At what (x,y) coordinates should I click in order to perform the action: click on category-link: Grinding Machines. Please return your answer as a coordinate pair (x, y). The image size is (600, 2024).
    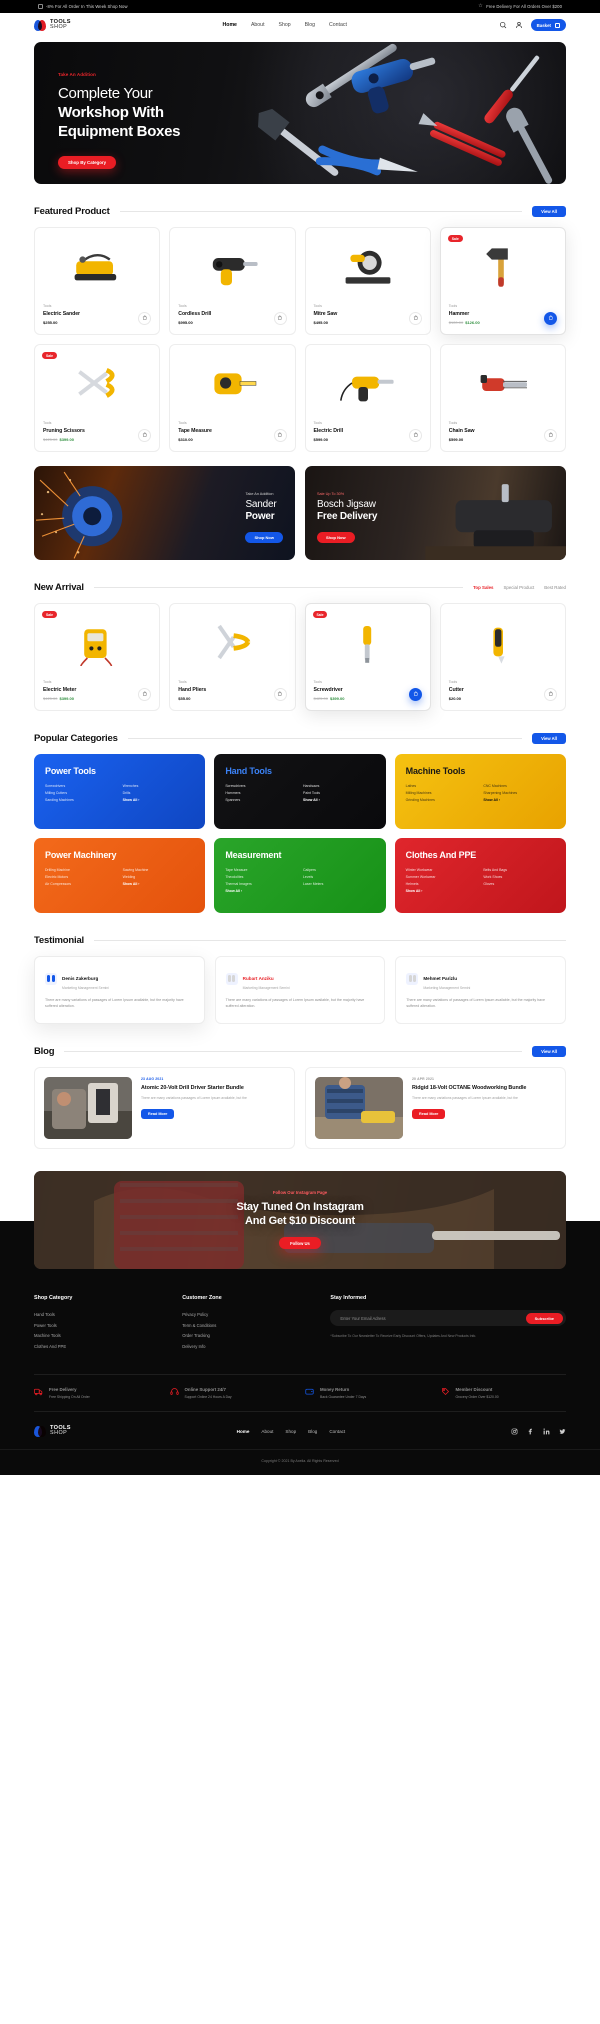
    Looking at the image, I should click on (442, 800).